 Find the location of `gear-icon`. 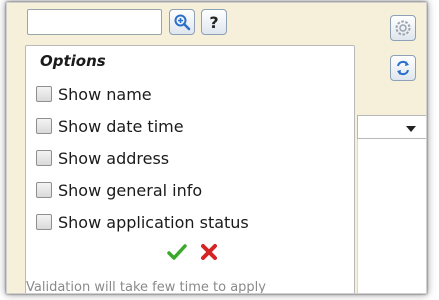

gear-icon is located at coordinates (403, 28).